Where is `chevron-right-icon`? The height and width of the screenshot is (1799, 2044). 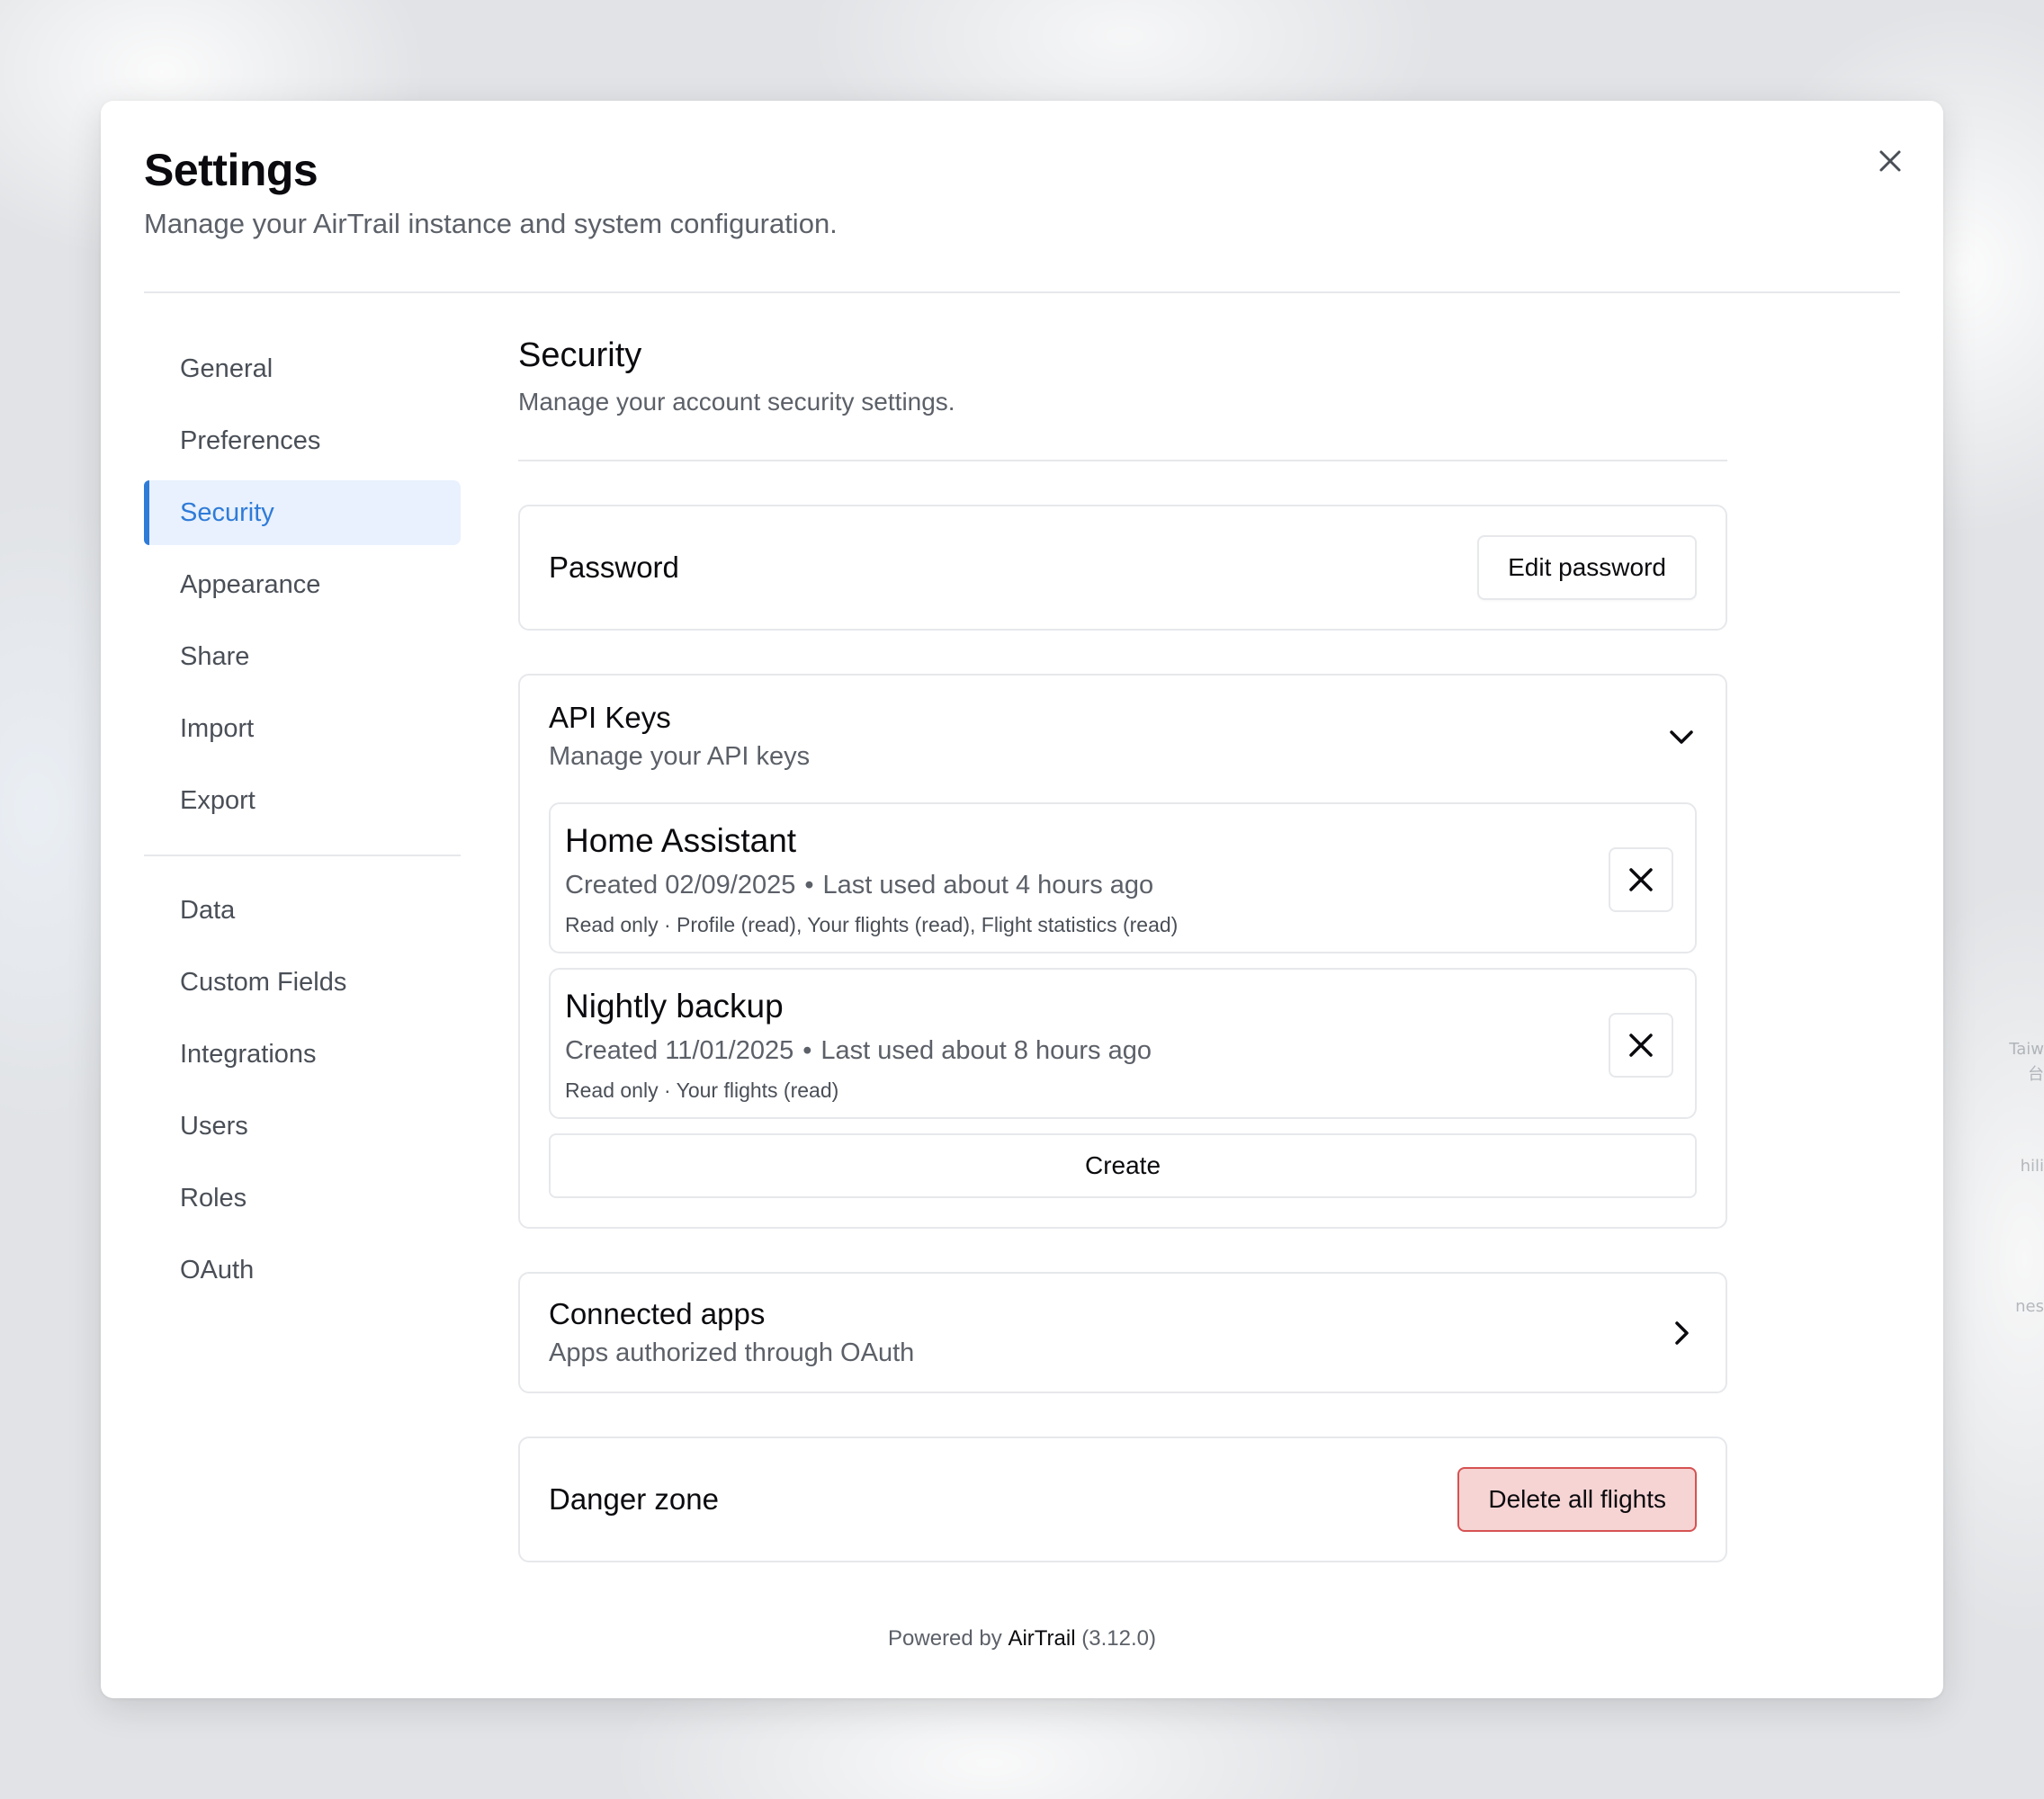
chevron-right-icon is located at coordinates (1682, 1332).